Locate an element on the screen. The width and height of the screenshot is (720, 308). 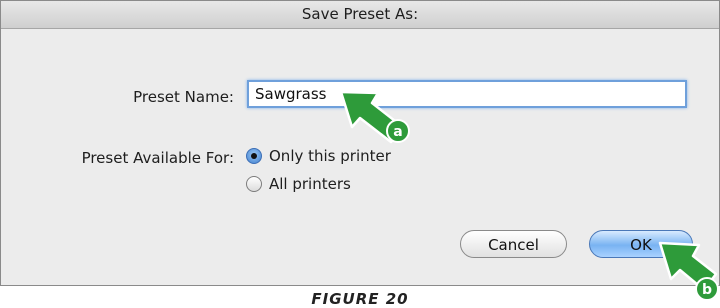
callout-badge-a: a is located at coordinates (398, 131).